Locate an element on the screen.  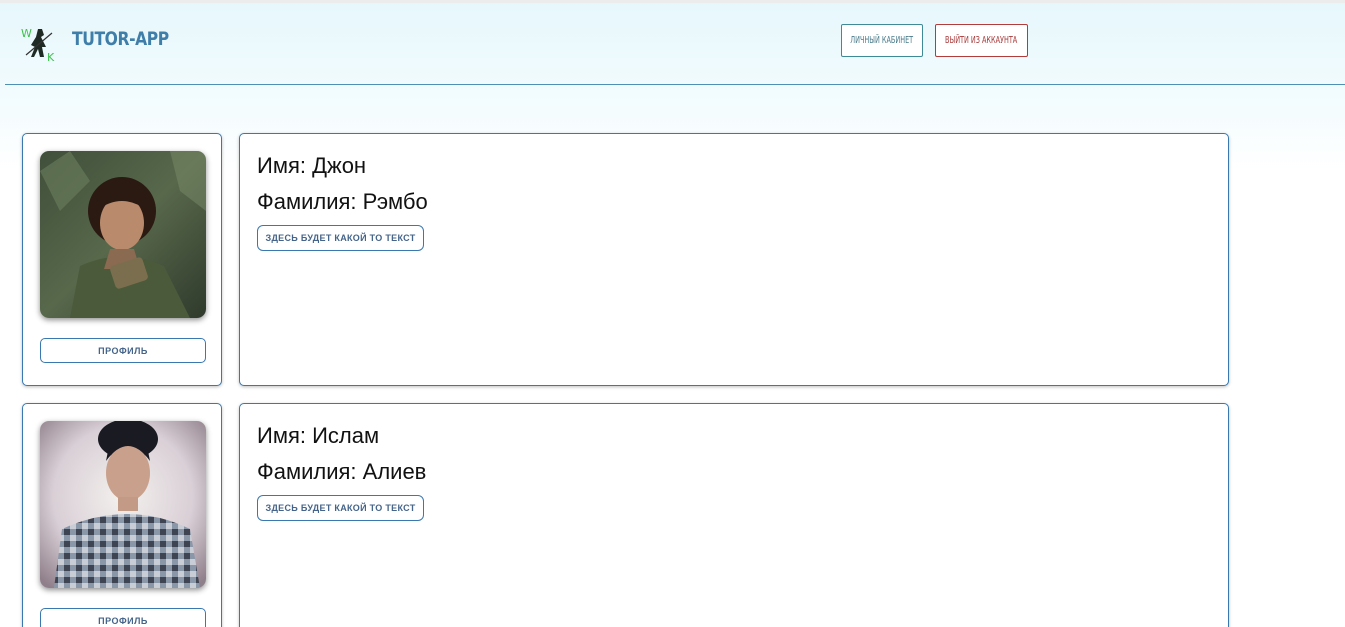
svg-text: K is located at coordinates (51, 57).